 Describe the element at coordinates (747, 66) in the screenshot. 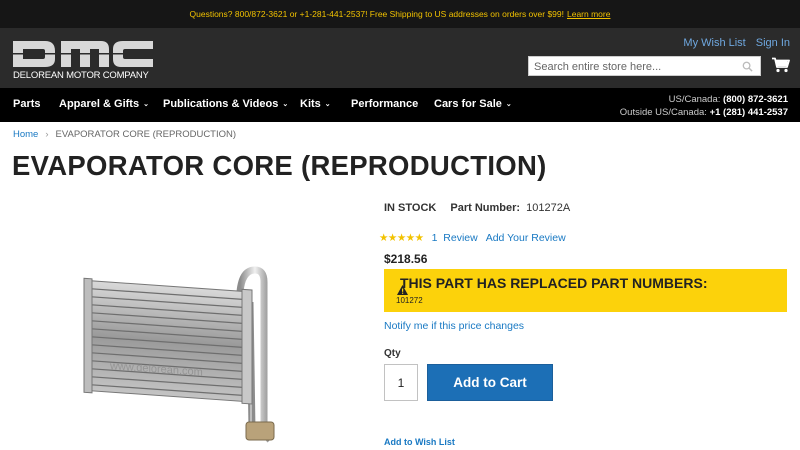

I see `search-icon` at that location.